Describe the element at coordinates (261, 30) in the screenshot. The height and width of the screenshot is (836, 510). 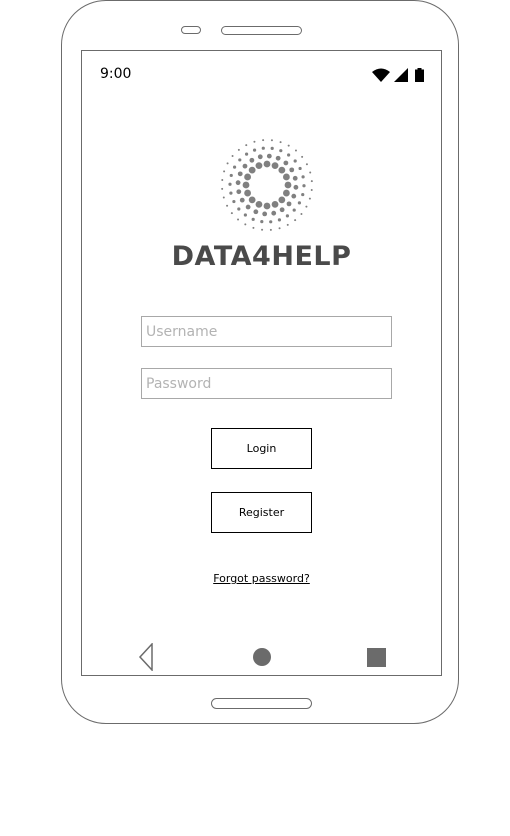
I see `earpiece-speaker` at that location.